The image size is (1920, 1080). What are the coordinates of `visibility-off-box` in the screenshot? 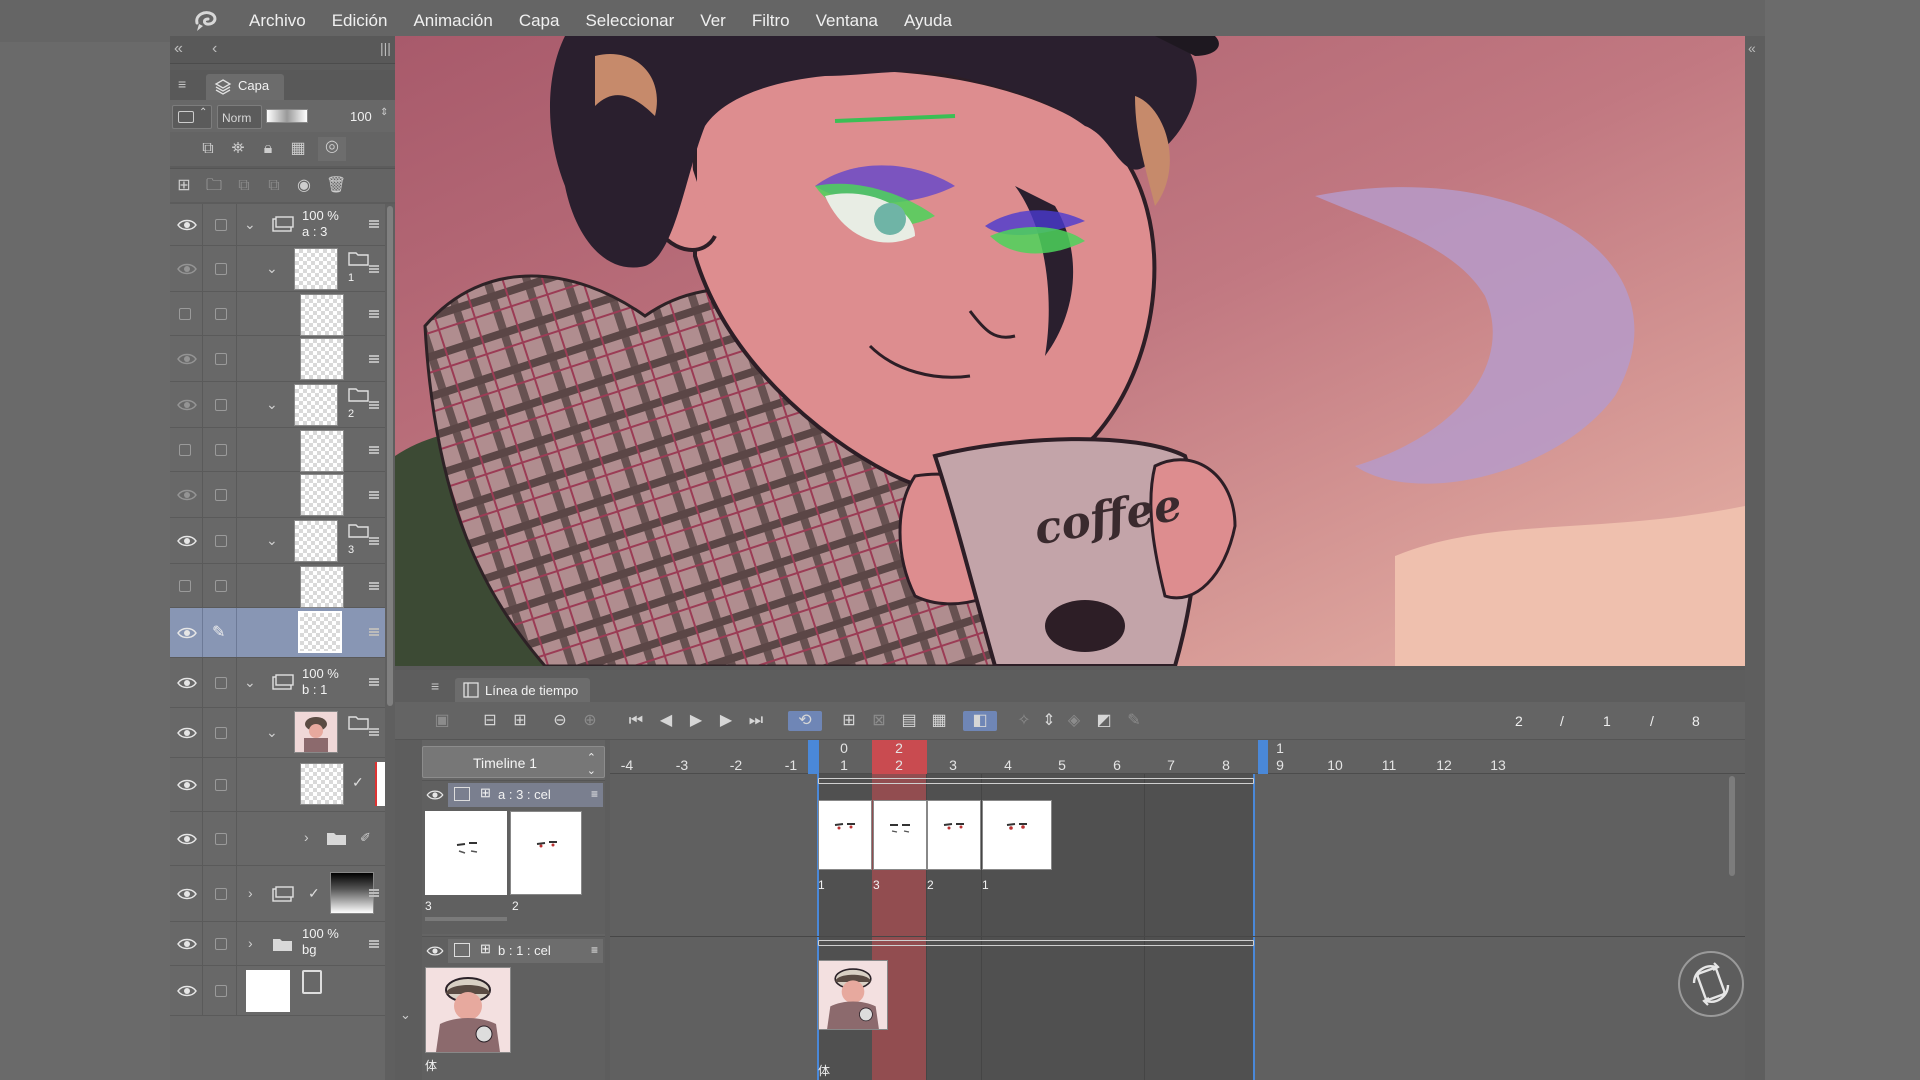 It's located at (185, 314).